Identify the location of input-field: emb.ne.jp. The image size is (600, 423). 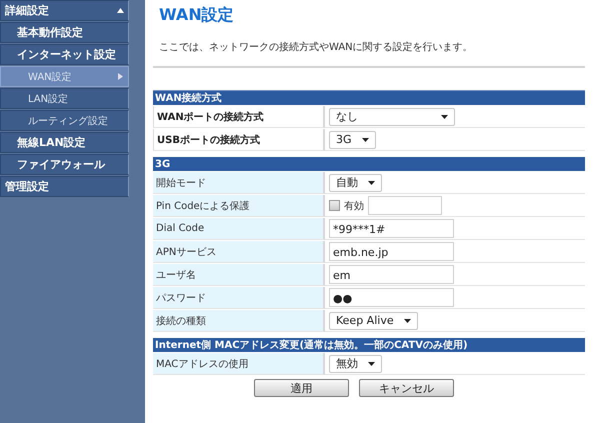
(391, 251).